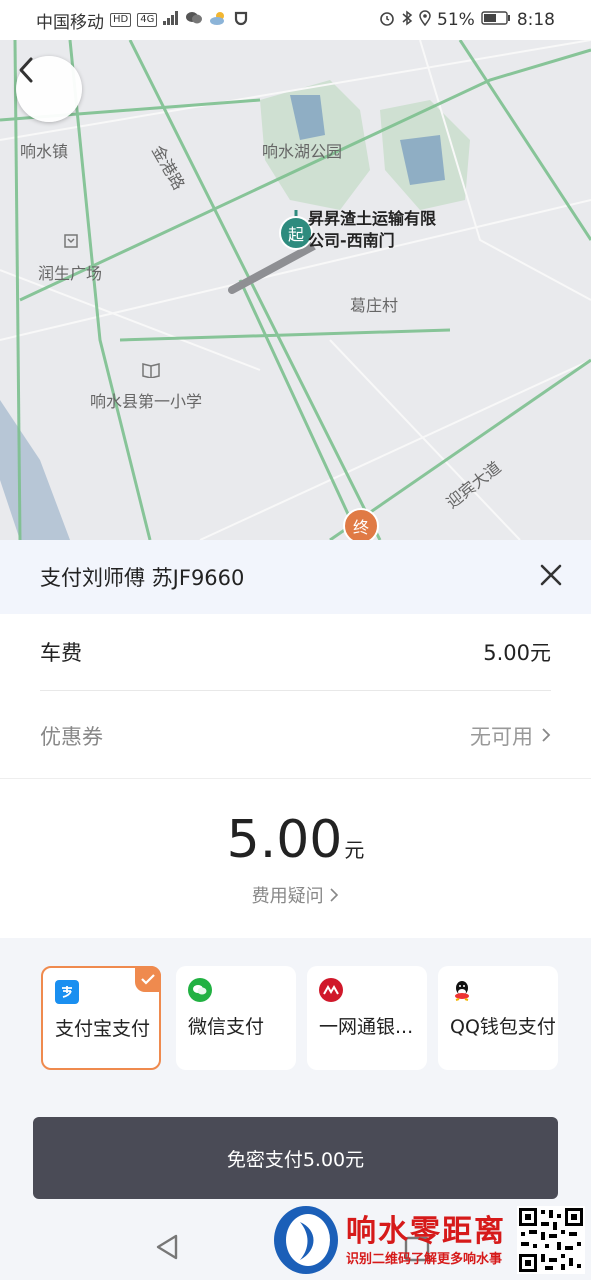  I want to click on wechat-pay-icon, so click(200, 990).